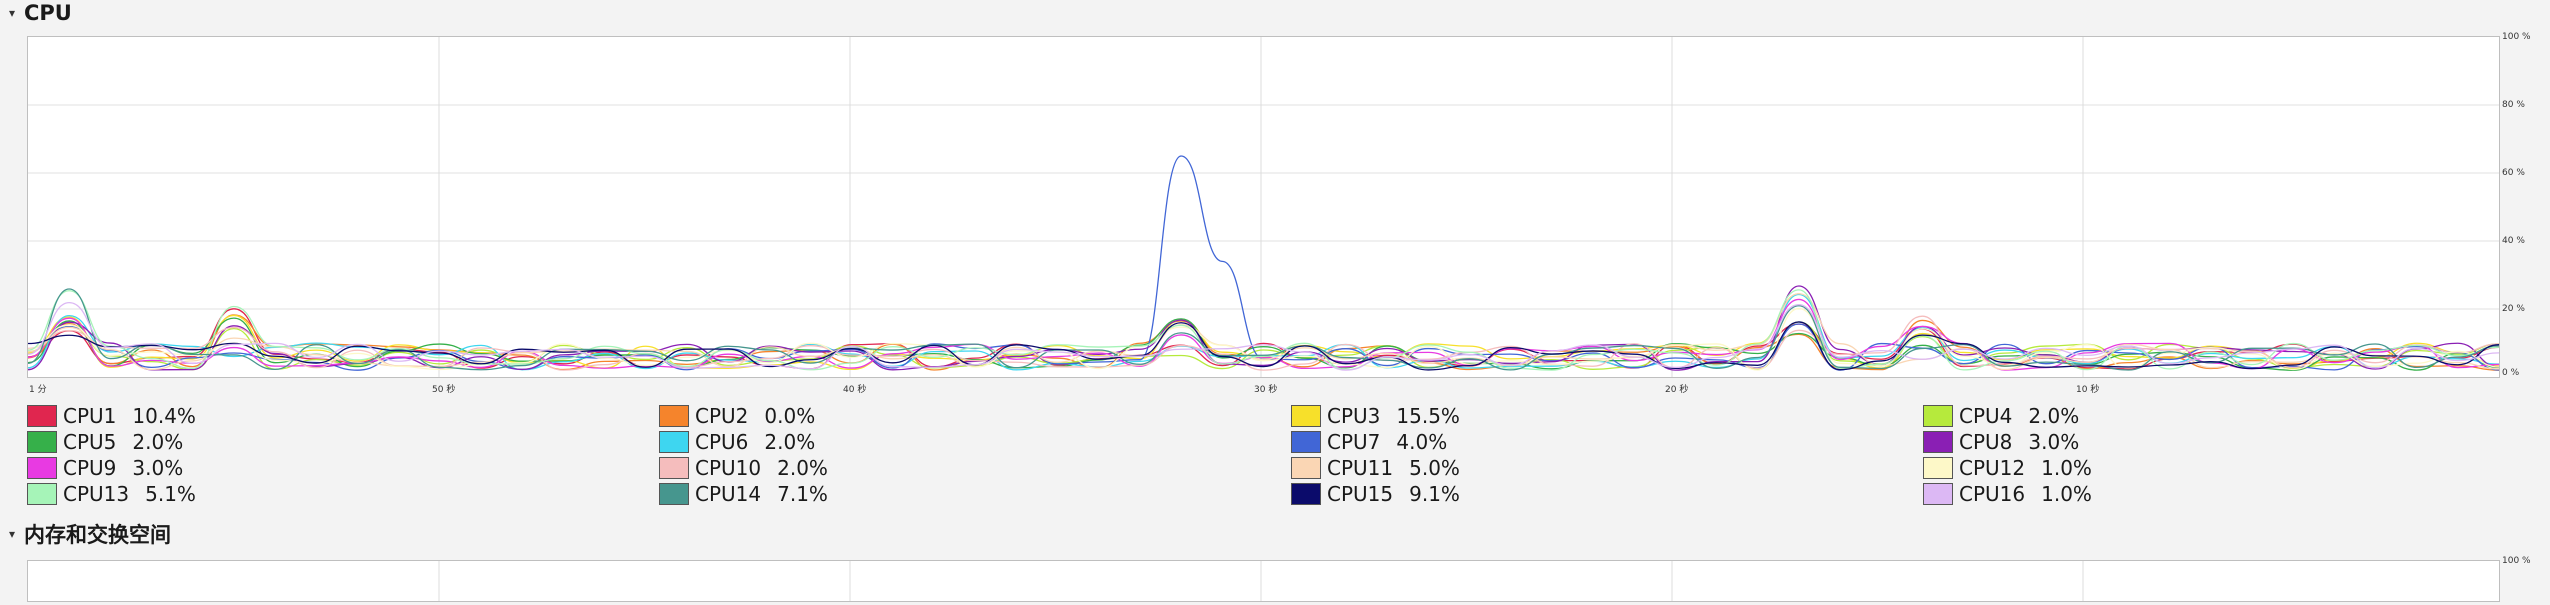 This screenshot has height=605, width=2550. I want to click on legend-item-cpu2: CPU2 0.0%, so click(737, 416).